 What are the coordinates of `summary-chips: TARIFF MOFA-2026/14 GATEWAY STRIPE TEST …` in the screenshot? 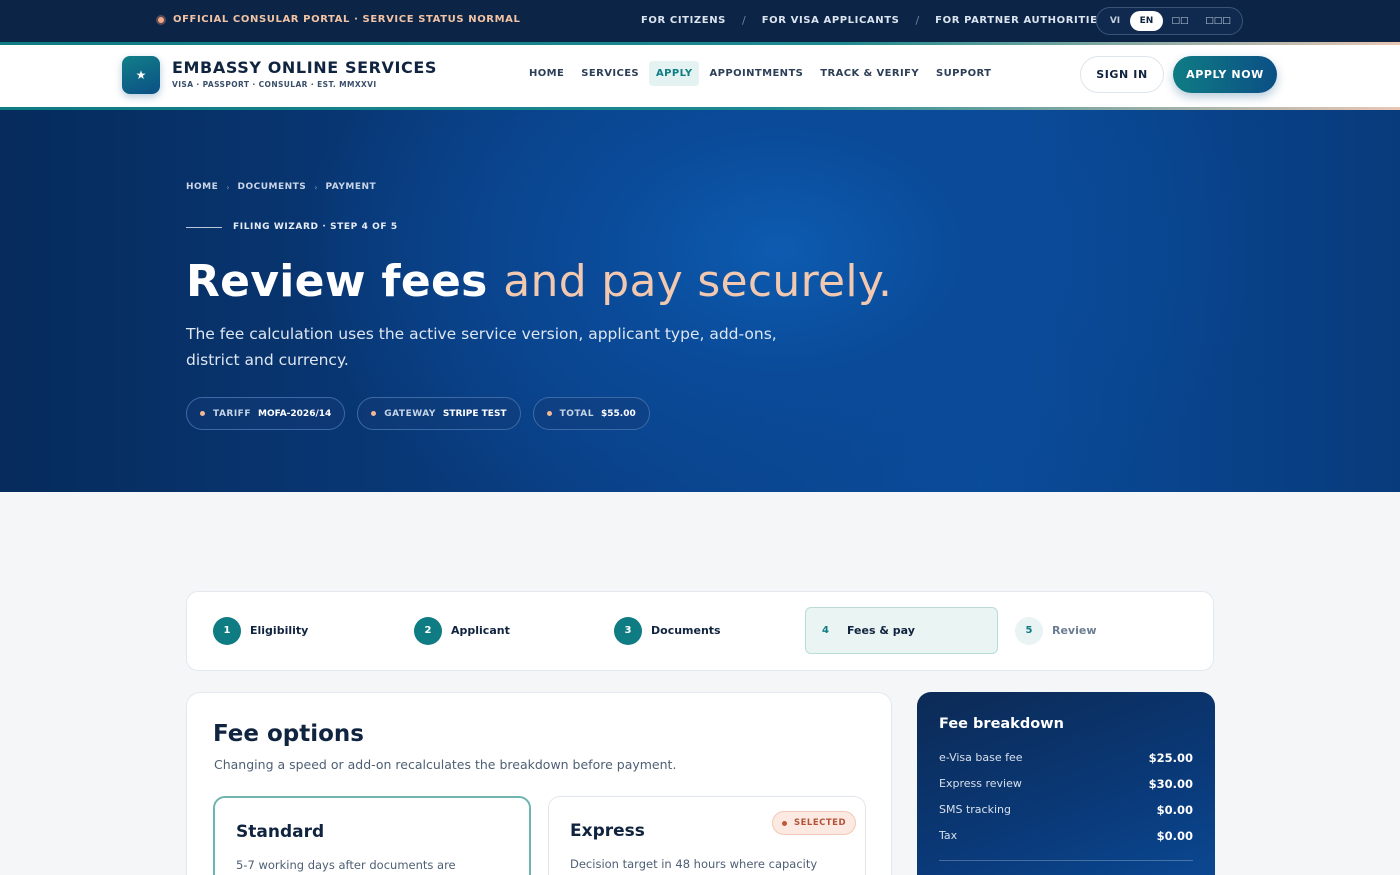 It's located at (418, 413).